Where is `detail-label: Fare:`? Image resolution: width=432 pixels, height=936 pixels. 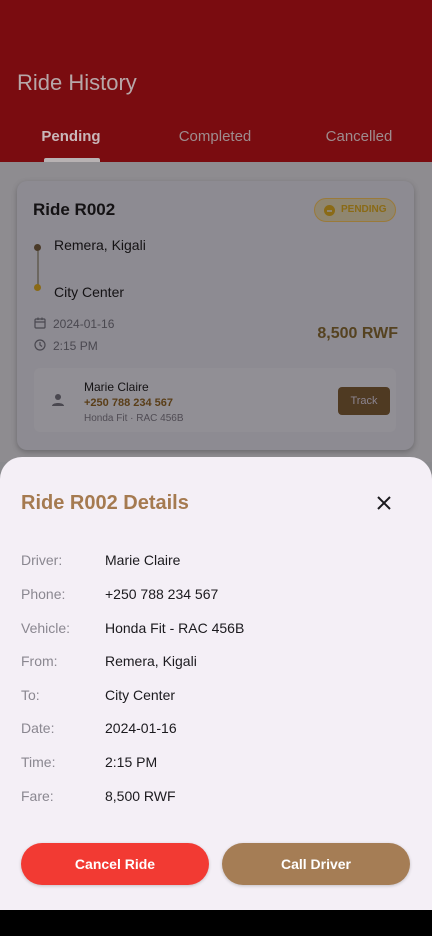 detail-label: Fare: is located at coordinates (37, 796).